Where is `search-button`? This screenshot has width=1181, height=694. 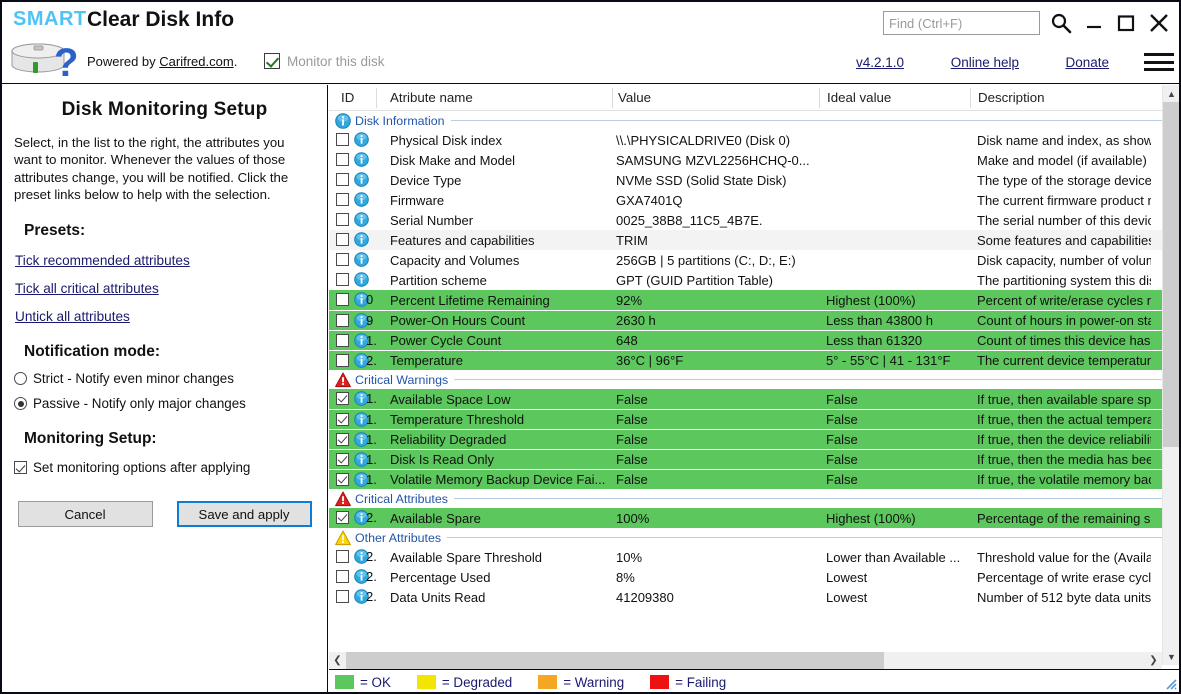 search-button is located at coordinates (1061, 23).